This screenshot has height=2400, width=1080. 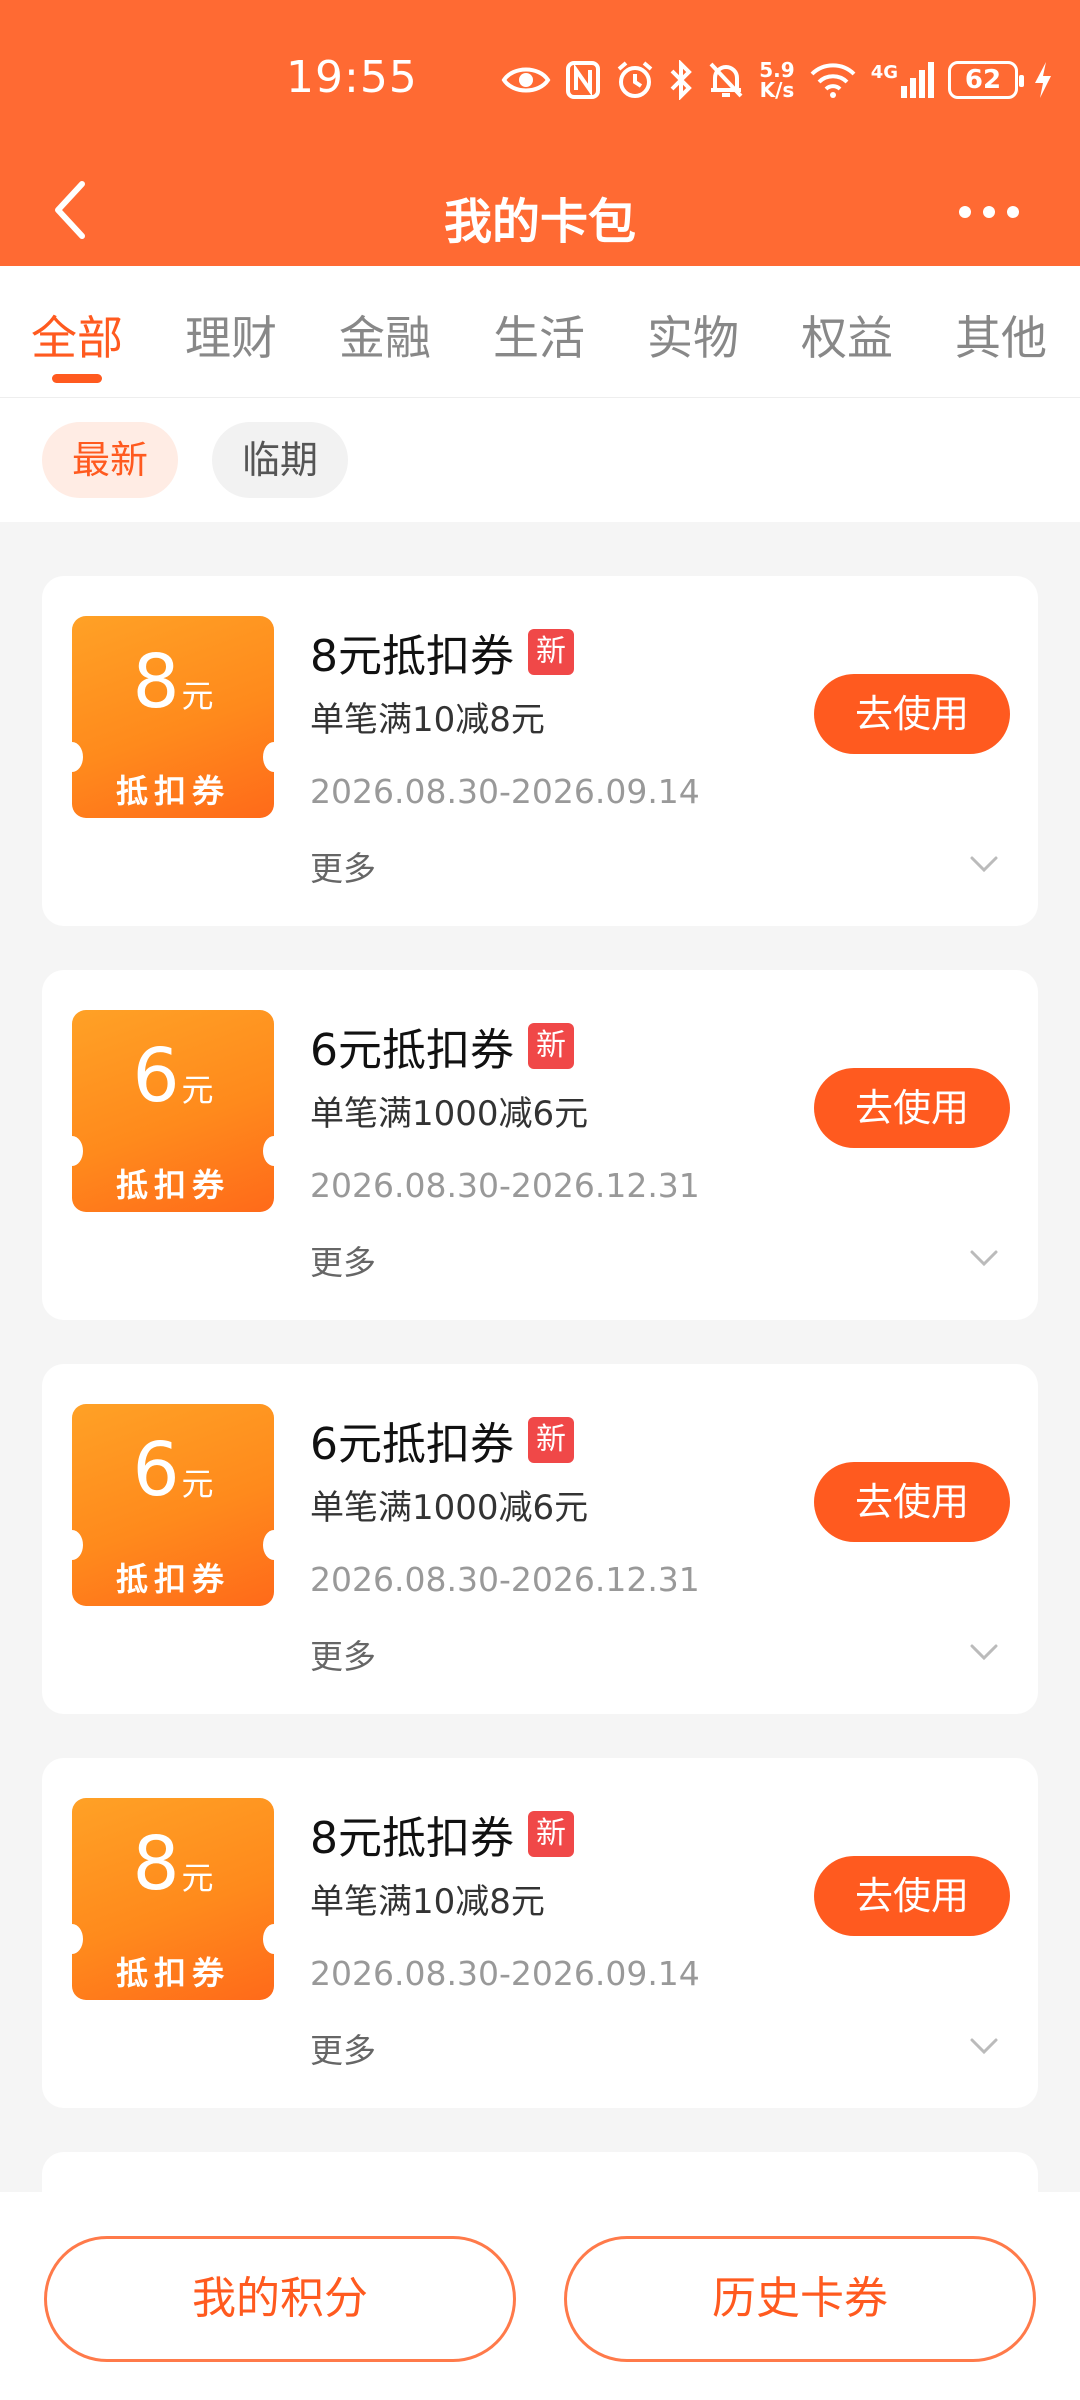 I want to click on cellular-signal-icon: 4G, so click(x=902, y=80).